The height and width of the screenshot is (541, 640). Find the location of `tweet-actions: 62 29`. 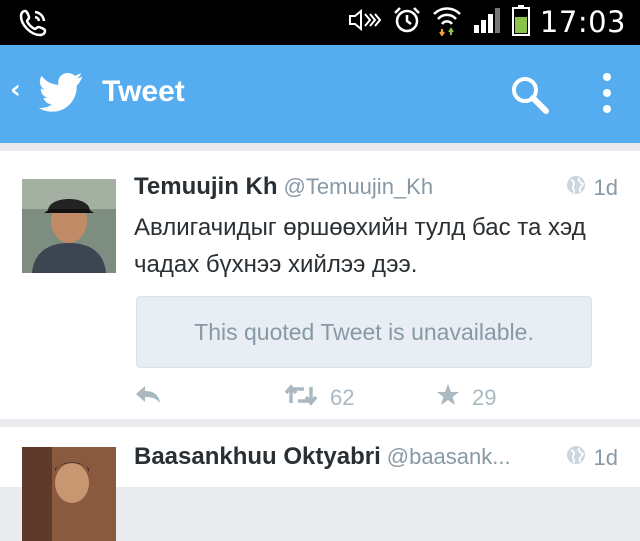

tweet-actions: 62 29 is located at coordinates (344, 398).